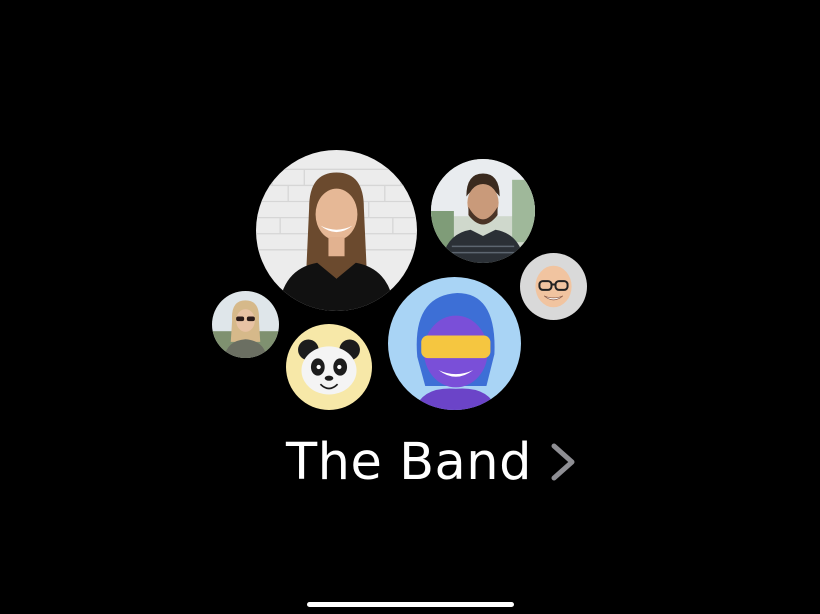 This screenshot has height=614, width=820. I want to click on avatar-man-photo, so click(483, 211).